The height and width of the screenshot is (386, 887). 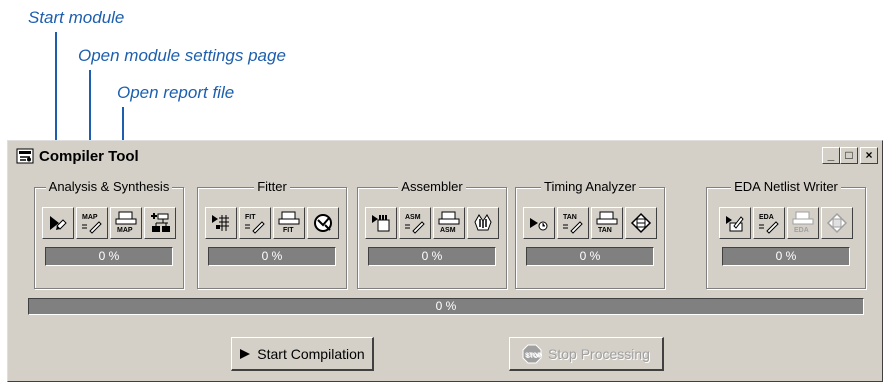 What do you see at coordinates (446, 306) in the screenshot?
I see `overall-progress-bar: 0 %` at bounding box center [446, 306].